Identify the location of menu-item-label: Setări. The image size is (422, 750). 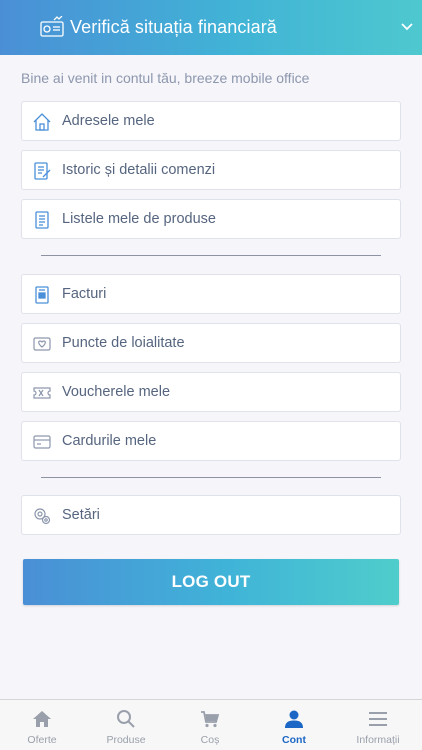
(81, 515).